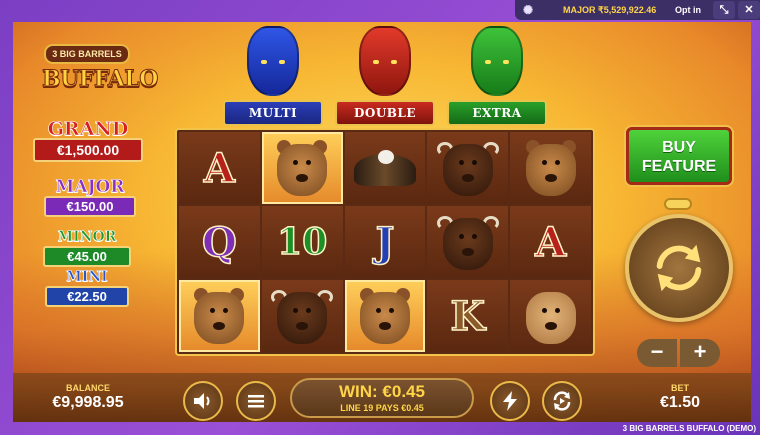 The image size is (760, 435). I want to click on puma-icon, so click(551, 316).